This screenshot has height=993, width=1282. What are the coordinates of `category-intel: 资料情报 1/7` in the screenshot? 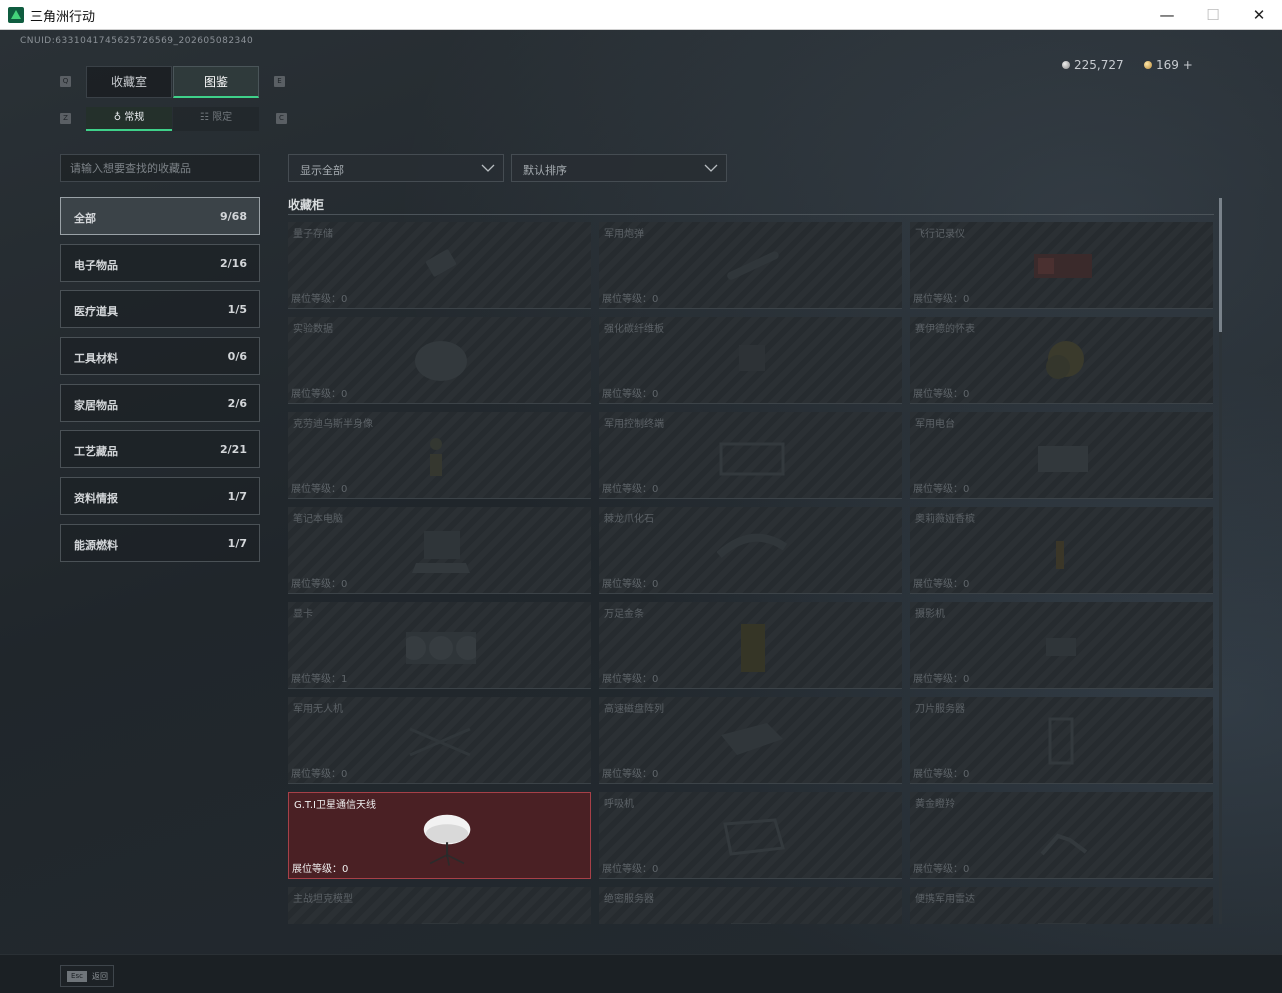 It's located at (160, 496).